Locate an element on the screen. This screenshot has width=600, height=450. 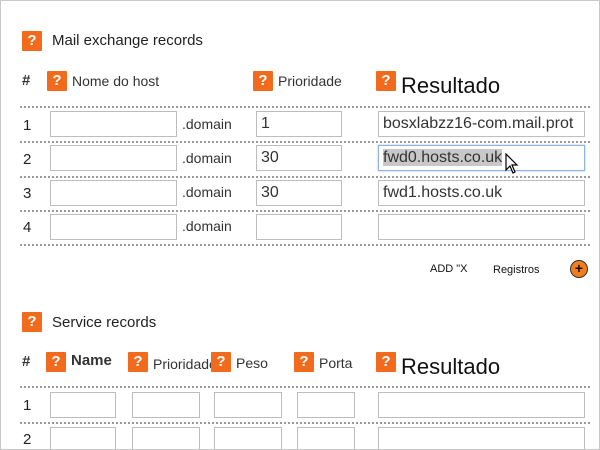
srv-row-number: 2 is located at coordinates (27, 439).